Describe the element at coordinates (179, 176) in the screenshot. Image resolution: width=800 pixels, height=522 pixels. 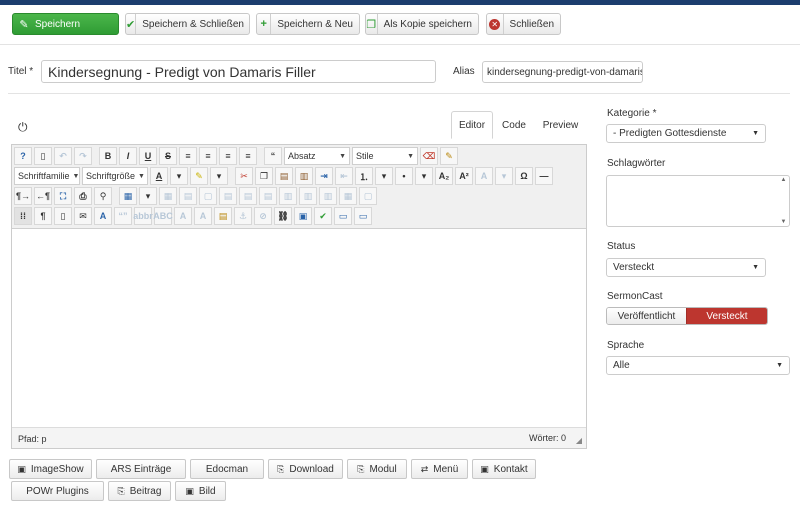
I see `text-color-dropdown-icon: ▾` at that location.